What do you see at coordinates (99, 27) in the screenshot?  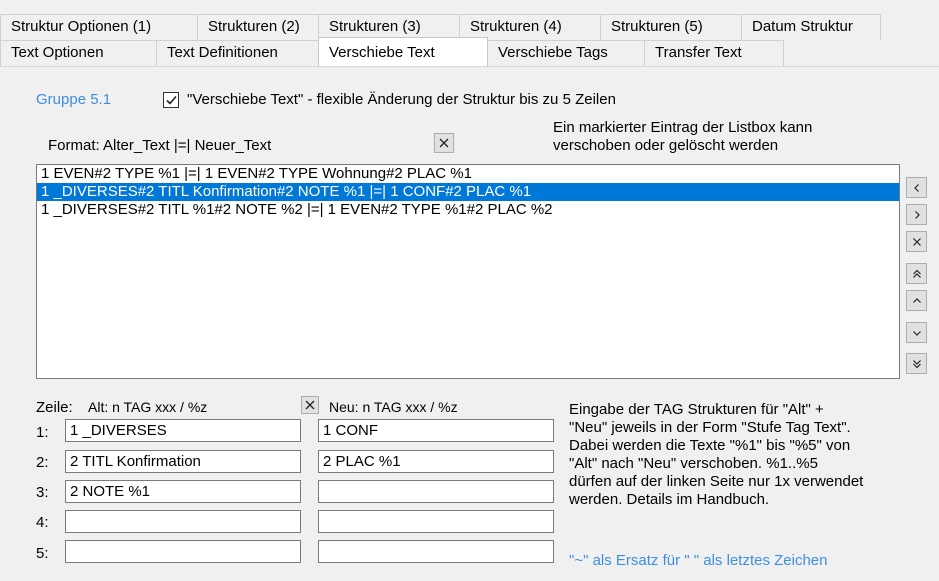 I see `tab-struktur-optionen-1: Struktur Optionen (1)` at bounding box center [99, 27].